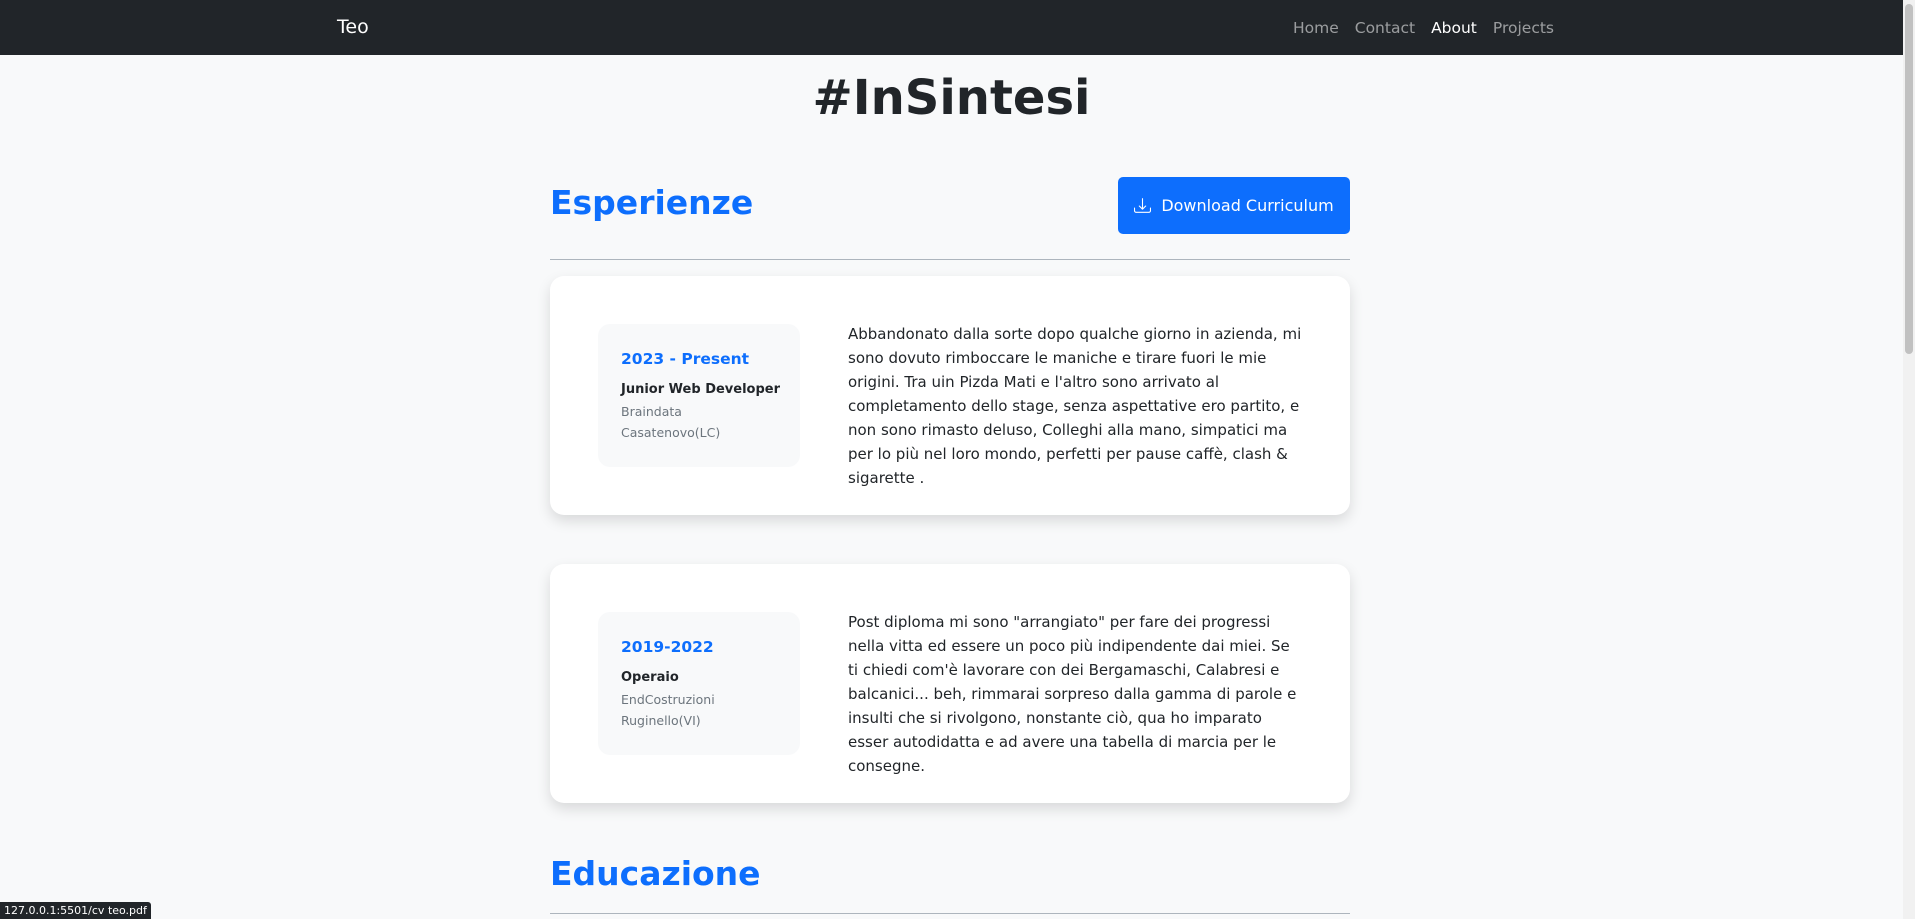 The image size is (1915, 919). What do you see at coordinates (651, 411) in the screenshot?
I see `experience-company: Braindata` at bounding box center [651, 411].